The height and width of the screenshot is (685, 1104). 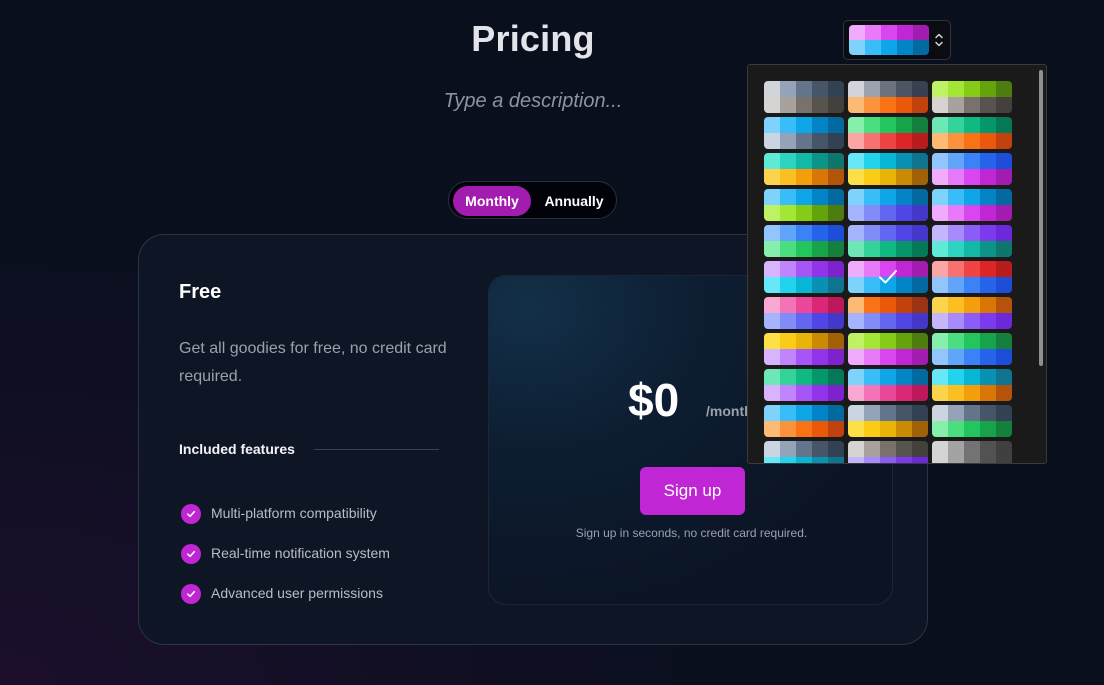 I want to click on scrollbar, so click(x=1041, y=218).